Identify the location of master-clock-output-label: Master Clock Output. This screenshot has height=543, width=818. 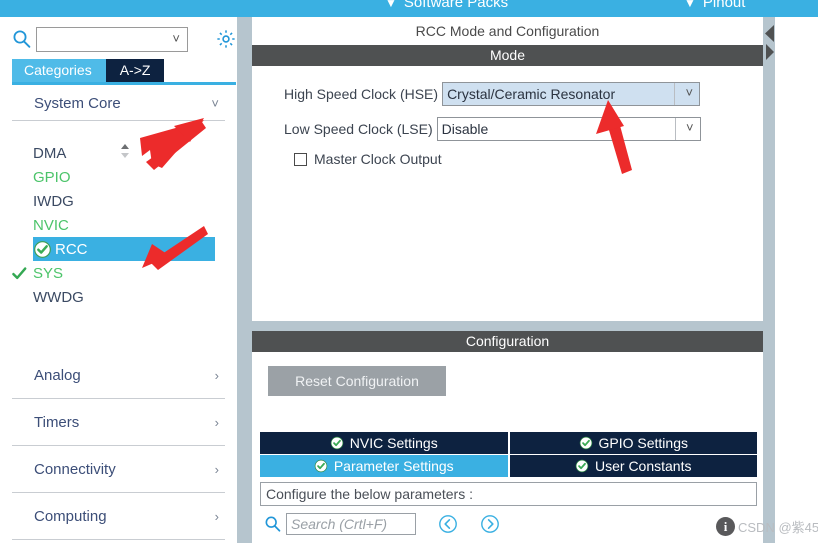
(378, 159).